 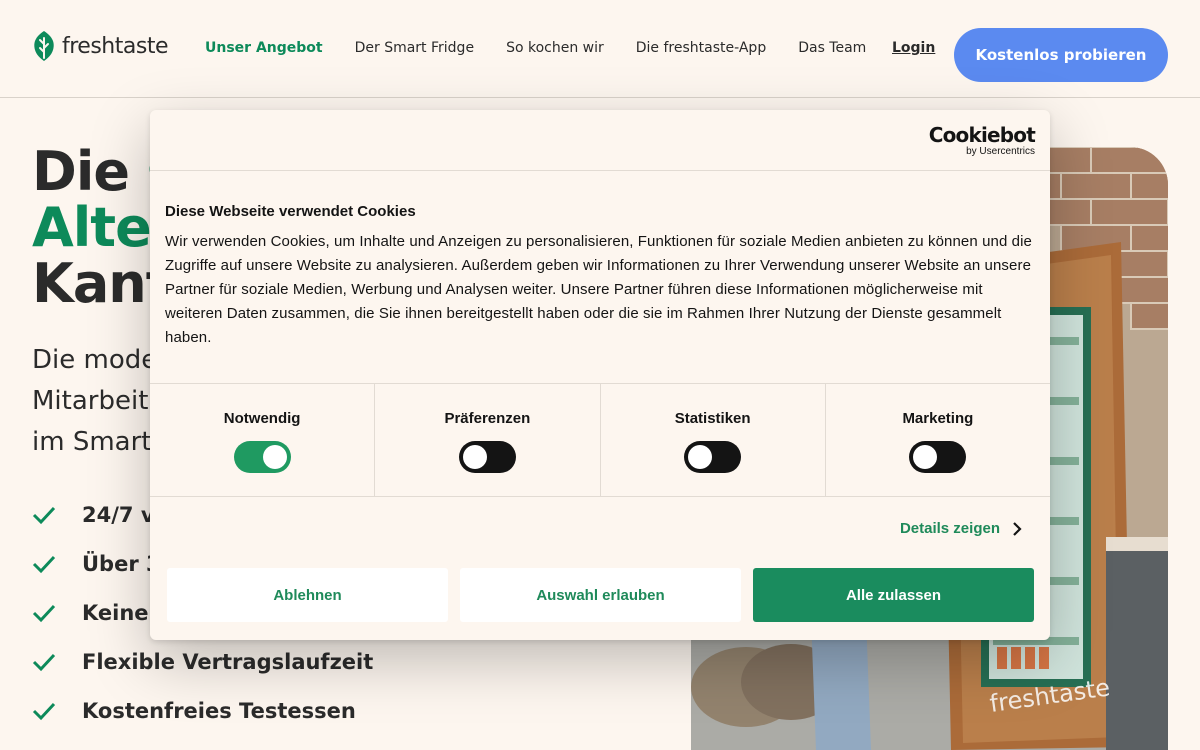 What do you see at coordinates (713, 440) in the screenshot?
I see `category-statistiken: Statistiken` at bounding box center [713, 440].